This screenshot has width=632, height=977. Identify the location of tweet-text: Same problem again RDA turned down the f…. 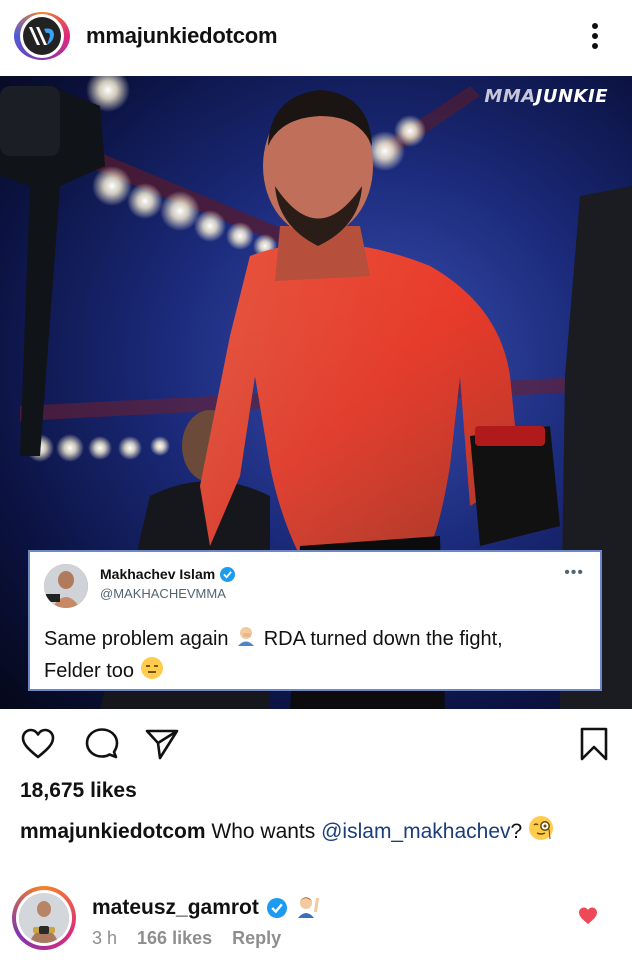
(318, 656).